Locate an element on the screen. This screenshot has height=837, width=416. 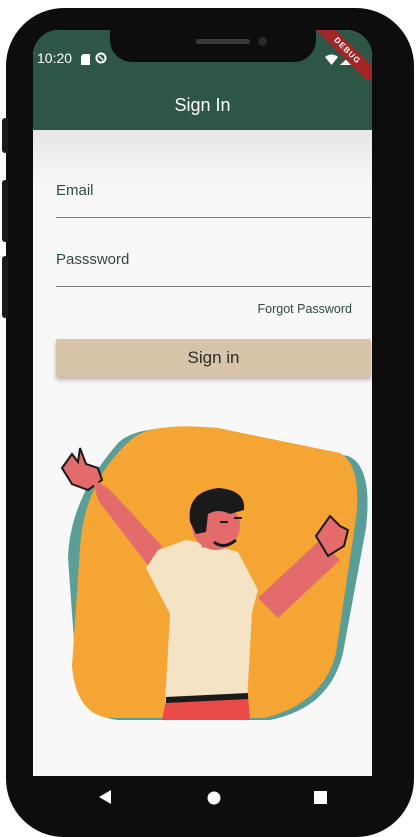
sign-in-button: Sign in is located at coordinates (213, 358).